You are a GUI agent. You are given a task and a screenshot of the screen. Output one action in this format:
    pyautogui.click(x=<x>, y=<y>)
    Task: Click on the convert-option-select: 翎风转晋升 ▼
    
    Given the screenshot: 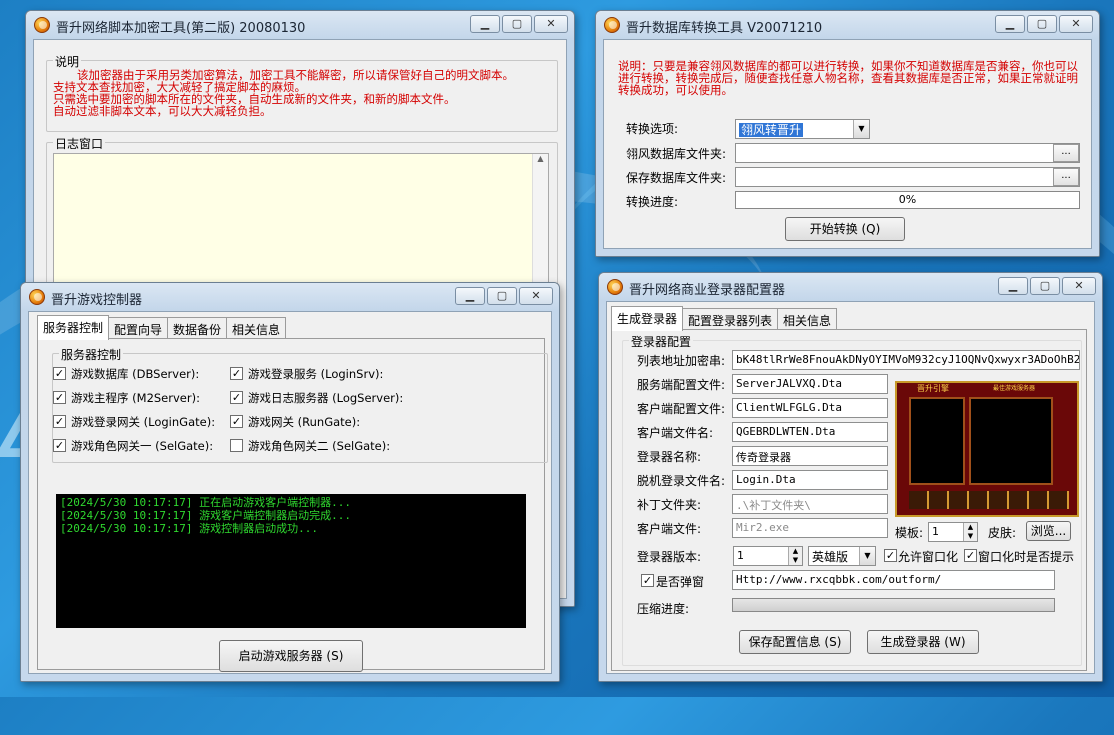 What is the action you would take?
    pyautogui.click(x=802, y=129)
    